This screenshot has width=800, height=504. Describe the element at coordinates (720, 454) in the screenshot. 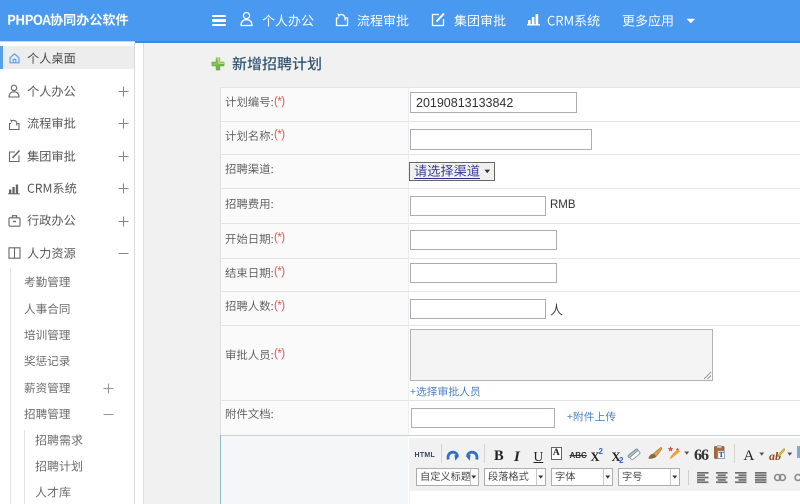

I see `svg-text: T` at that location.